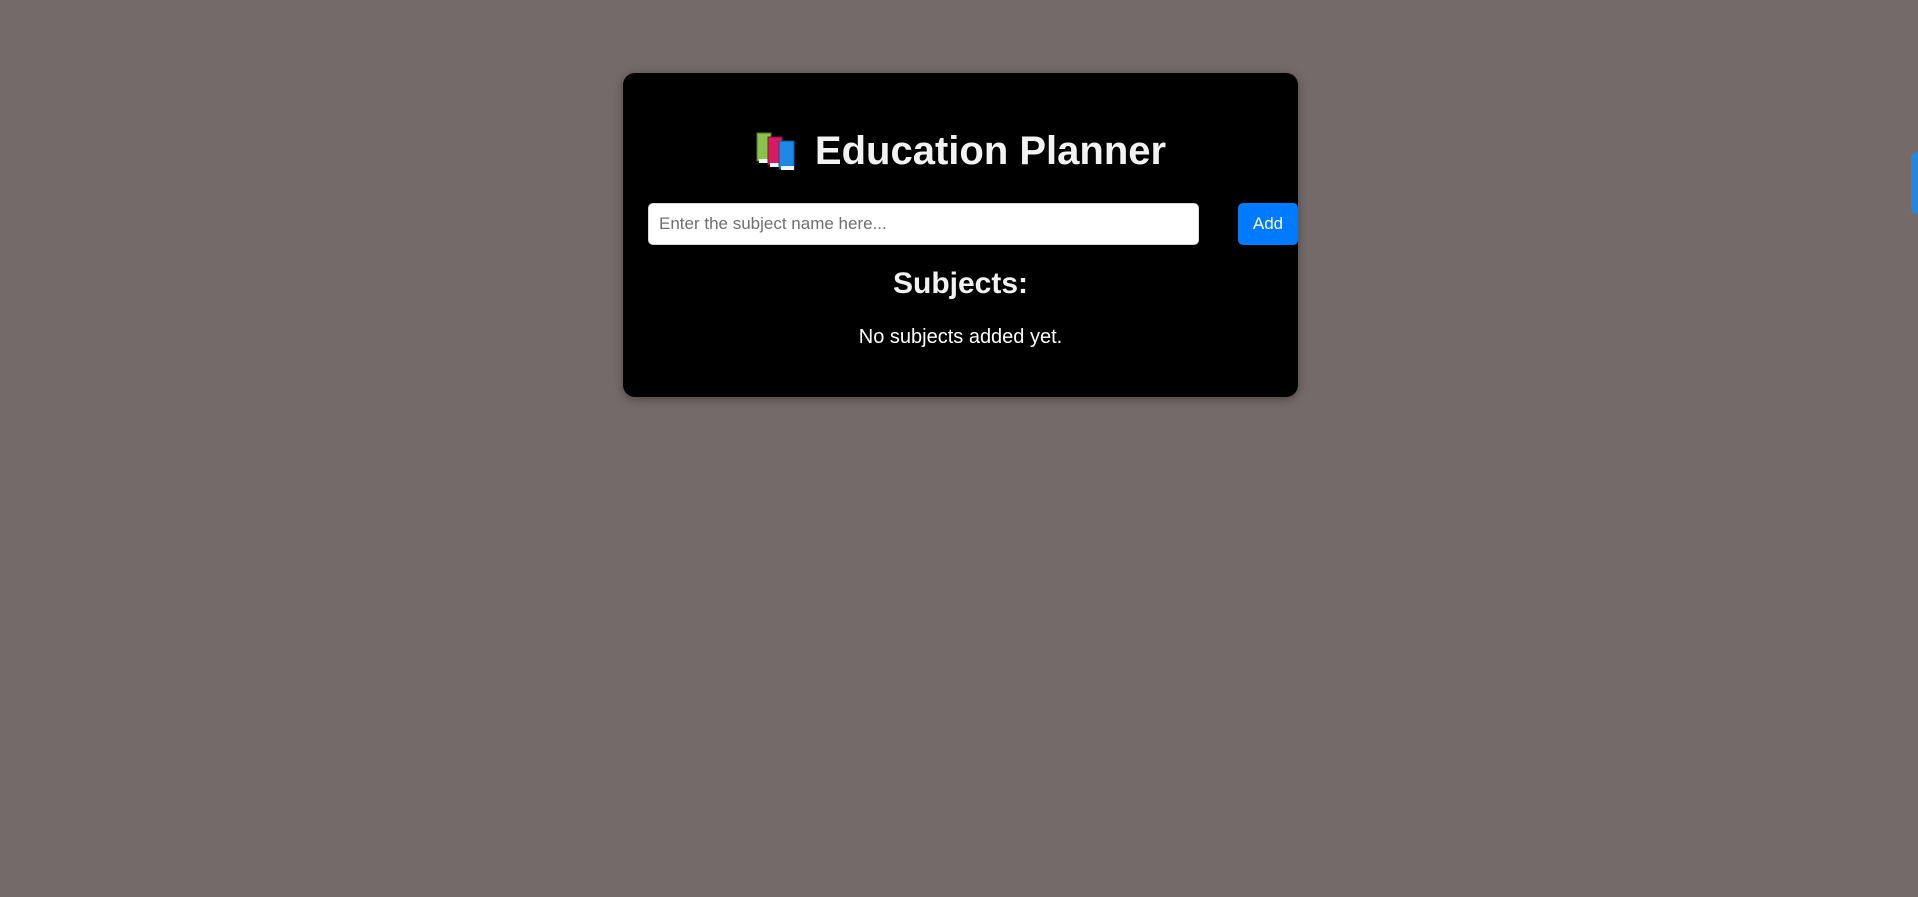 Image resolution: width=1918 pixels, height=897 pixels. Describe the element at coordinates (990, 151) in the screenshot. I see `page-title-text: Education Planner` at that location.